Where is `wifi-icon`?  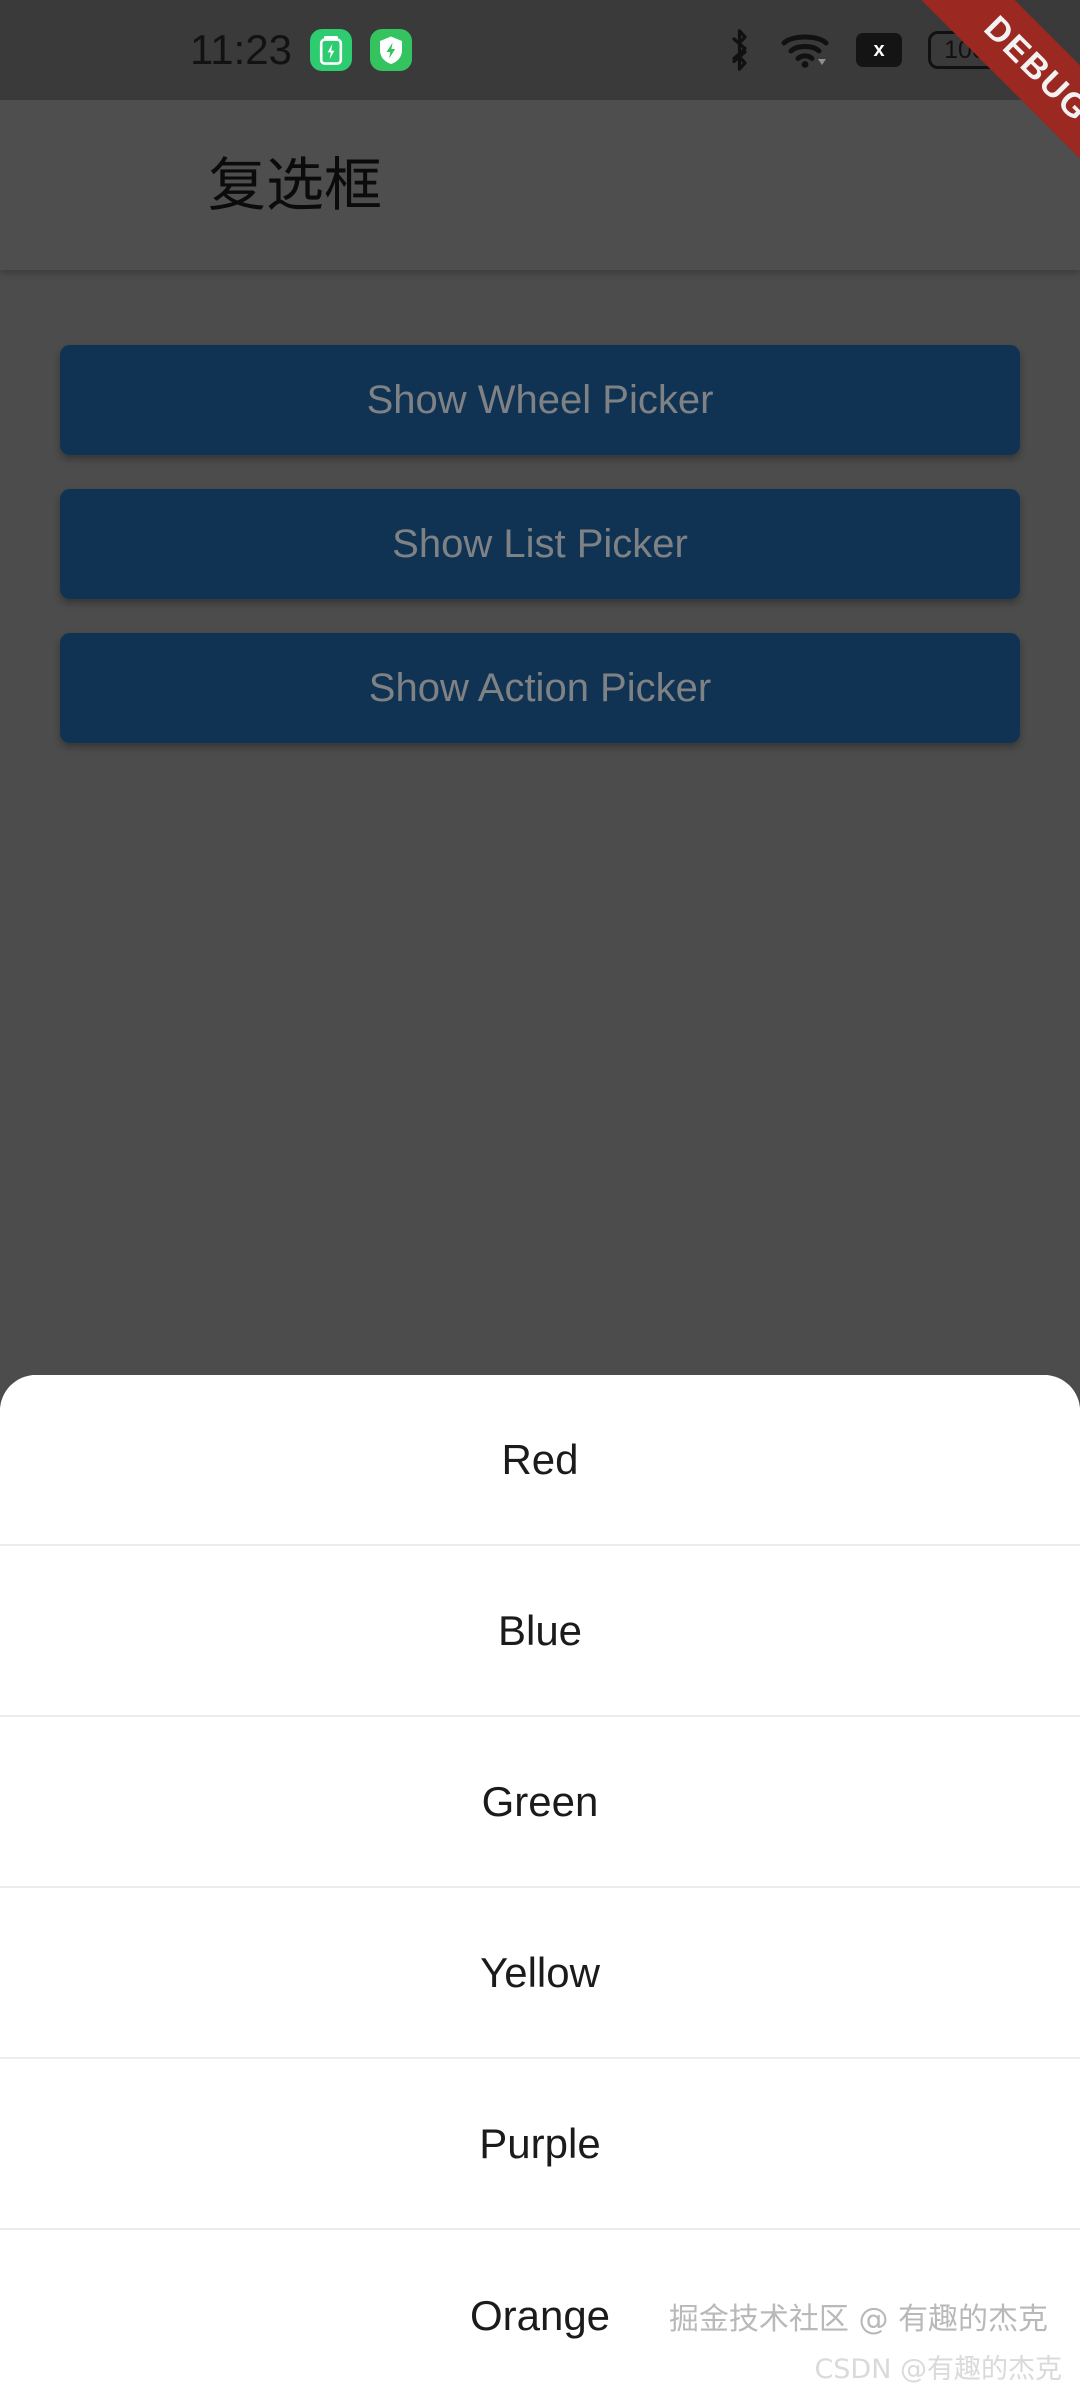
wifi-icon is located at coordinates (805, 50).